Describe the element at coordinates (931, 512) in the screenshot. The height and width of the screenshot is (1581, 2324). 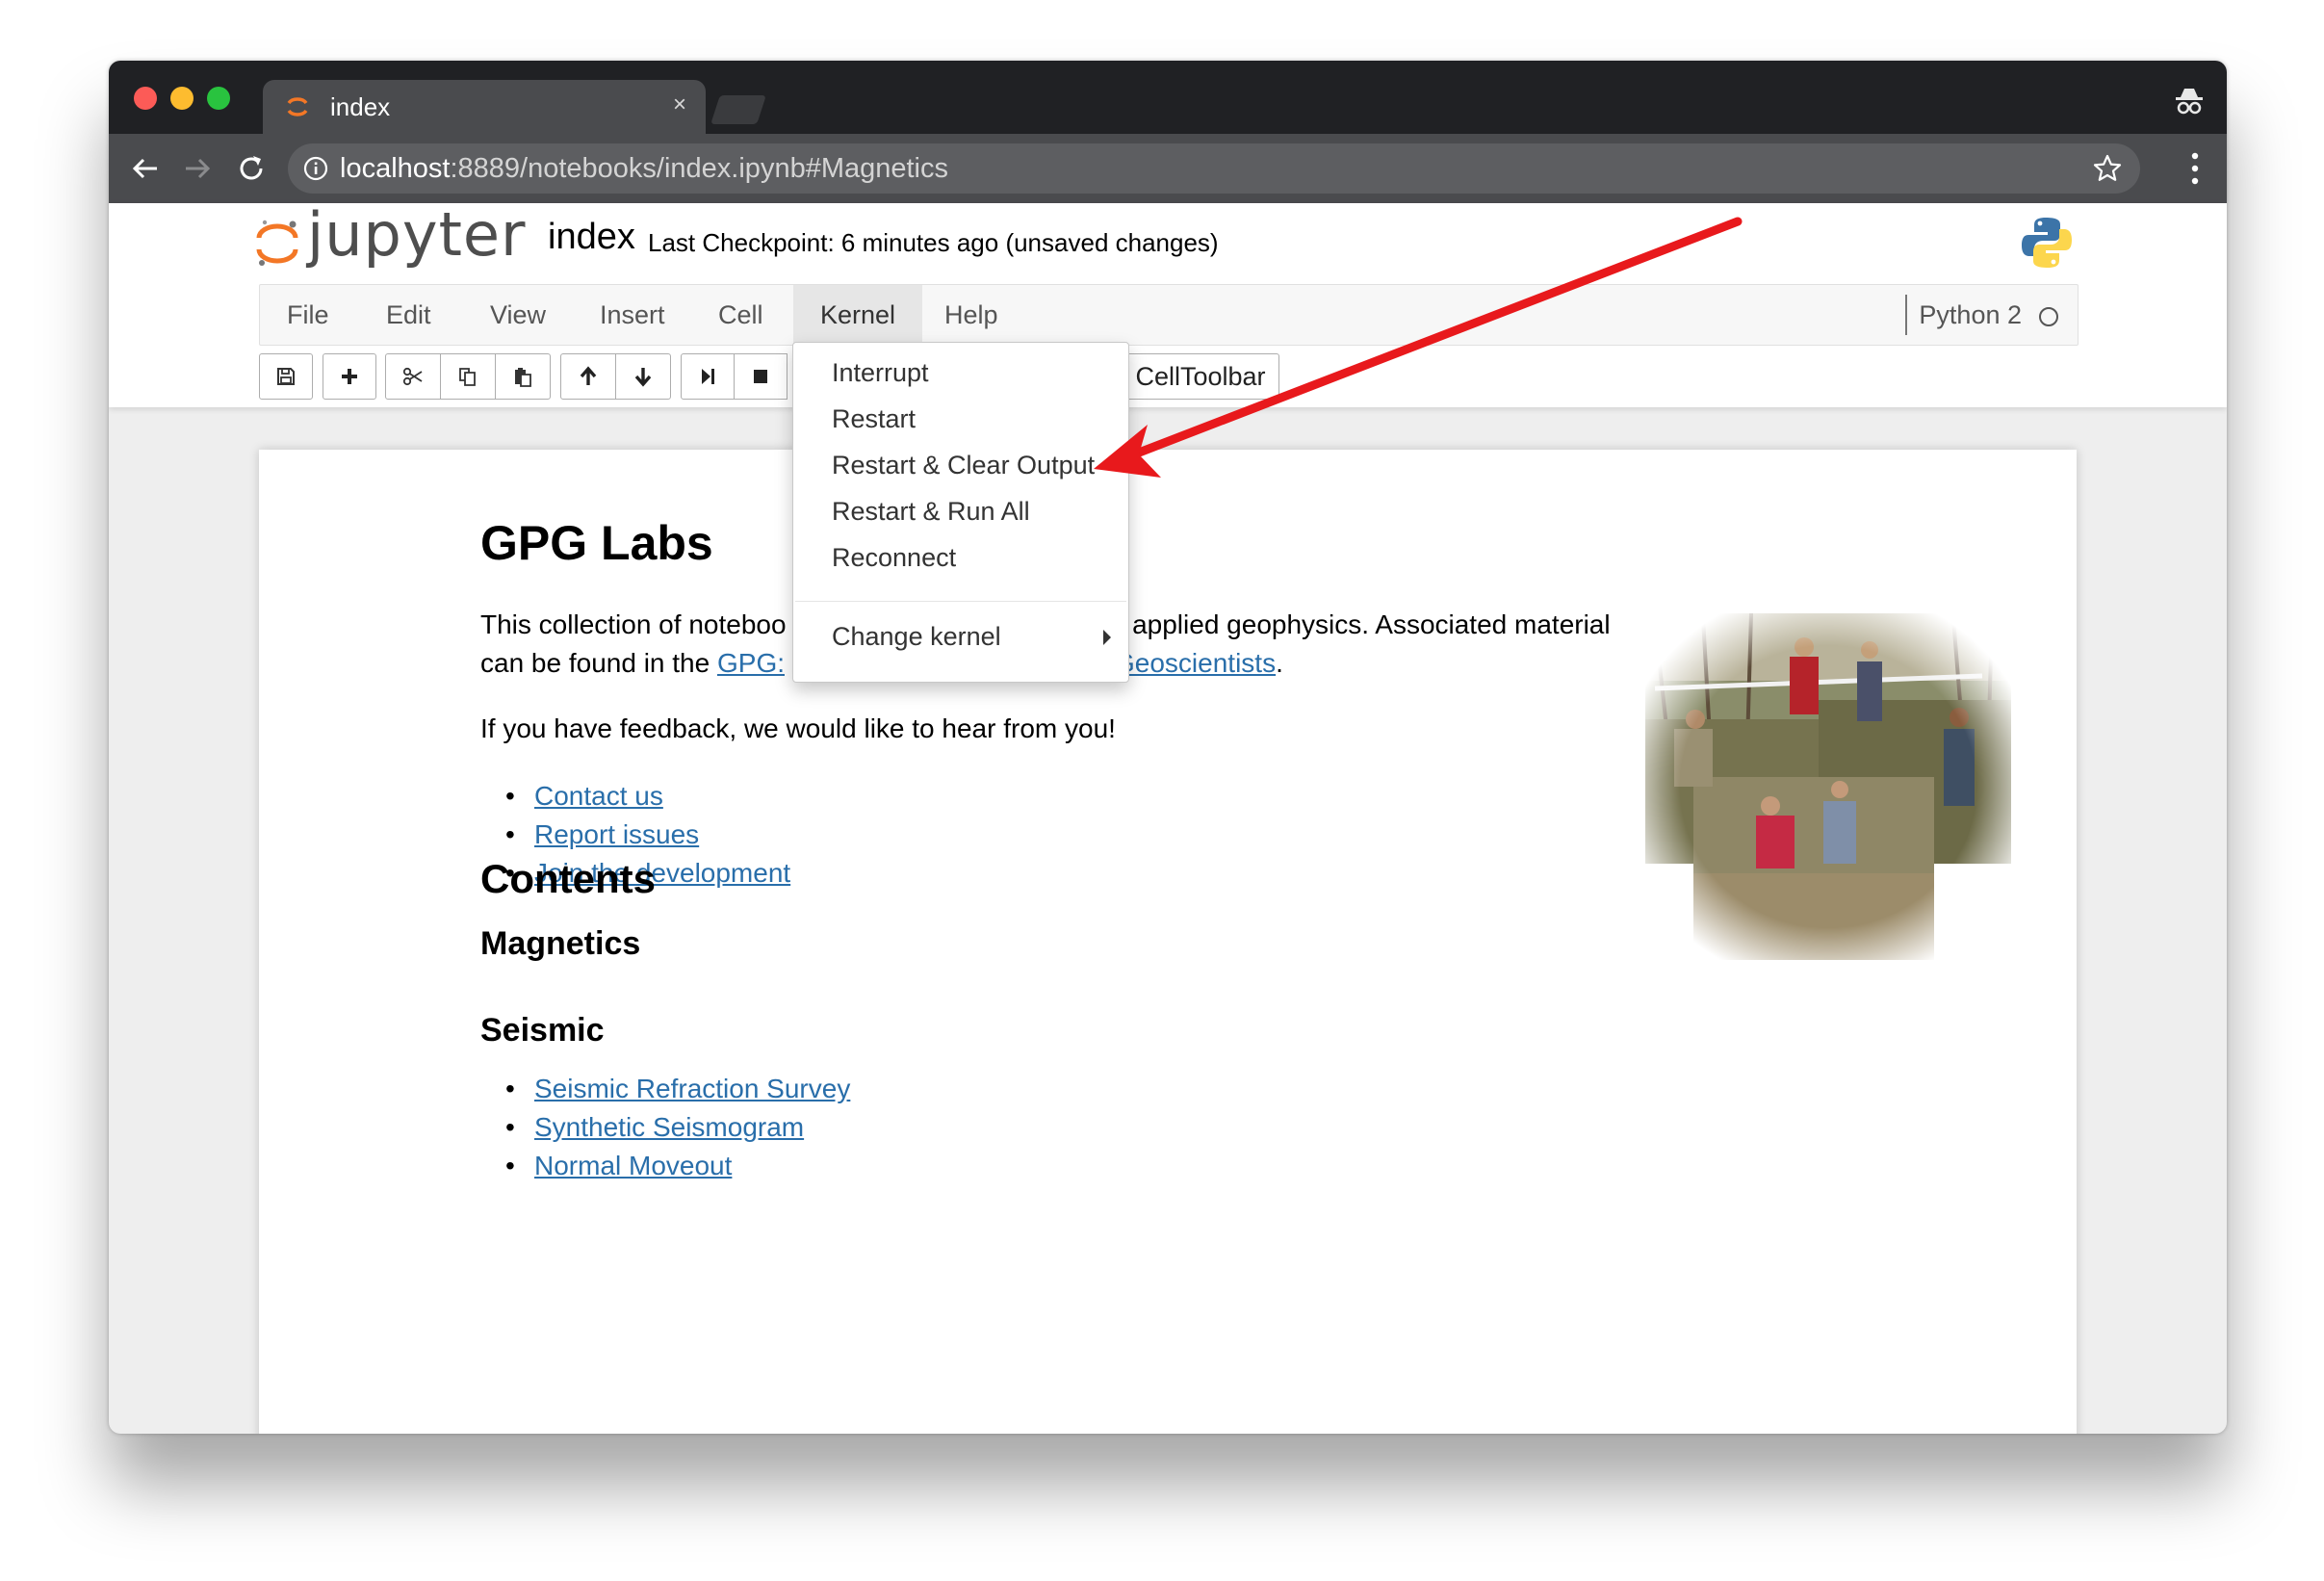
I see `menu-item-restart-run-all: Restart & Run All` at that location.